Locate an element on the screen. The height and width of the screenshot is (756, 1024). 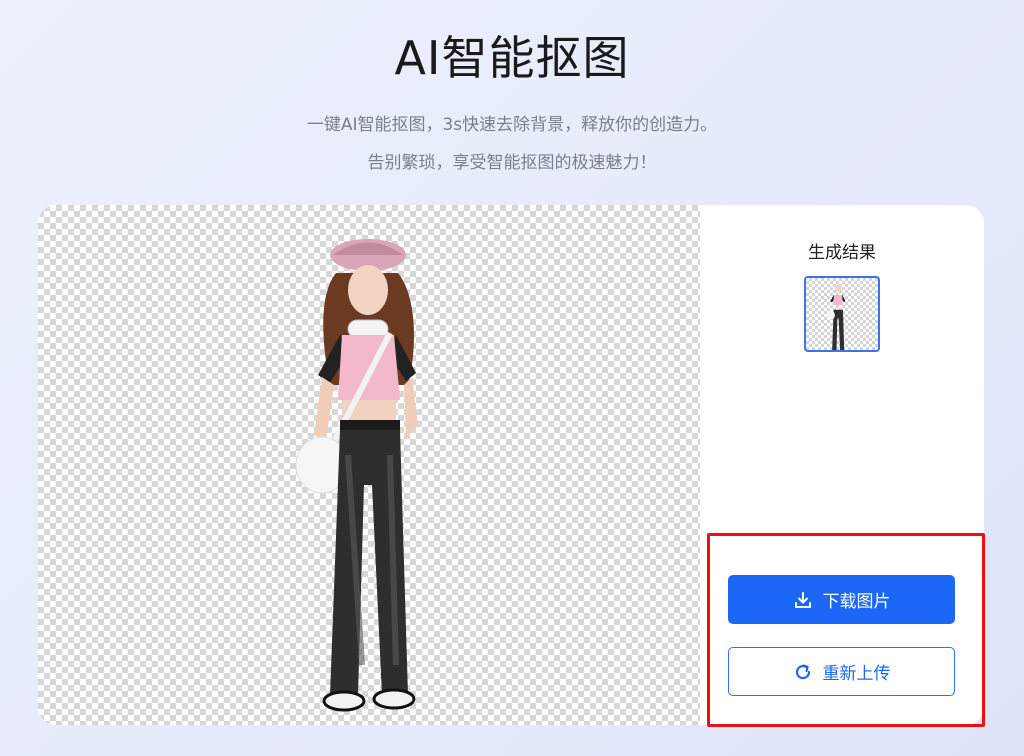
download-button: 下载图片 is located at coordinates (841, 599).